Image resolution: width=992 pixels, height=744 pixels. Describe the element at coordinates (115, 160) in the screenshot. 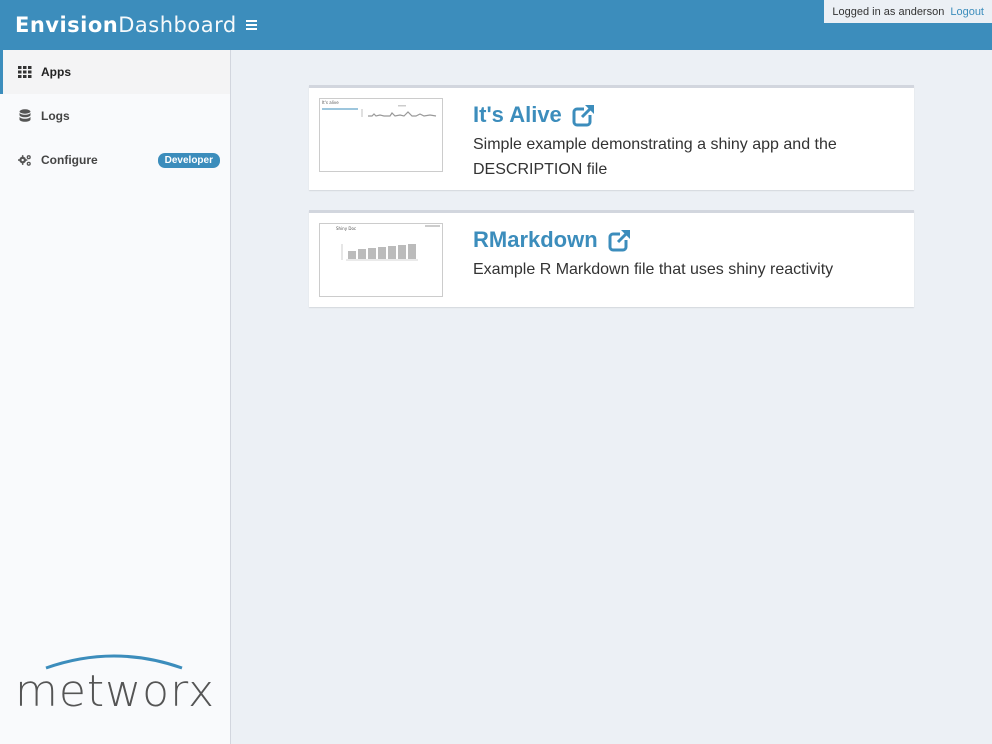

I see `sidebar-item-configure: Configure Developer` at that location.